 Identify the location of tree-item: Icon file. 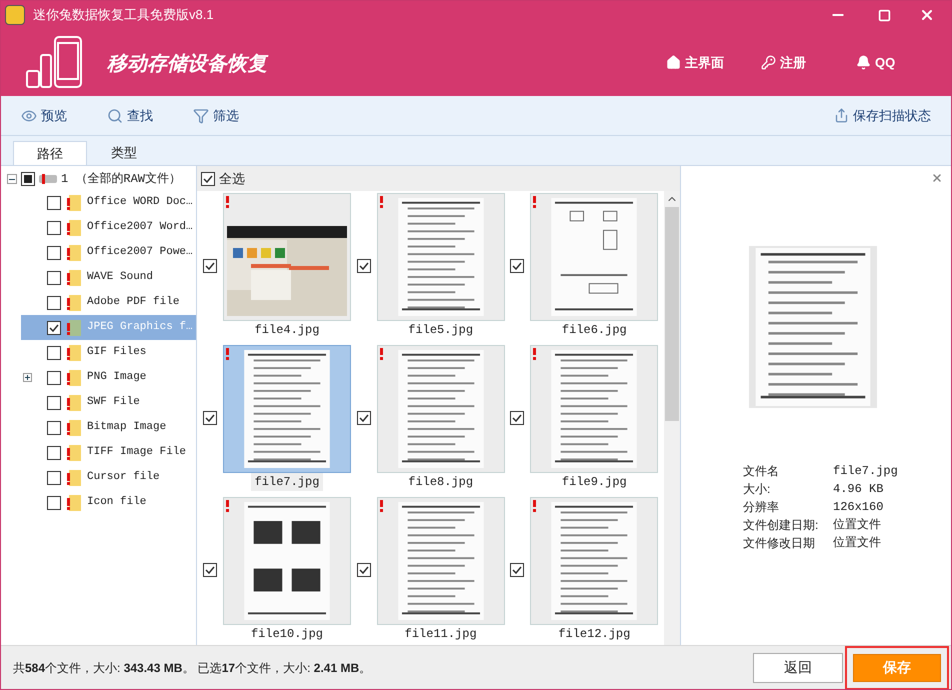
(108, 502).